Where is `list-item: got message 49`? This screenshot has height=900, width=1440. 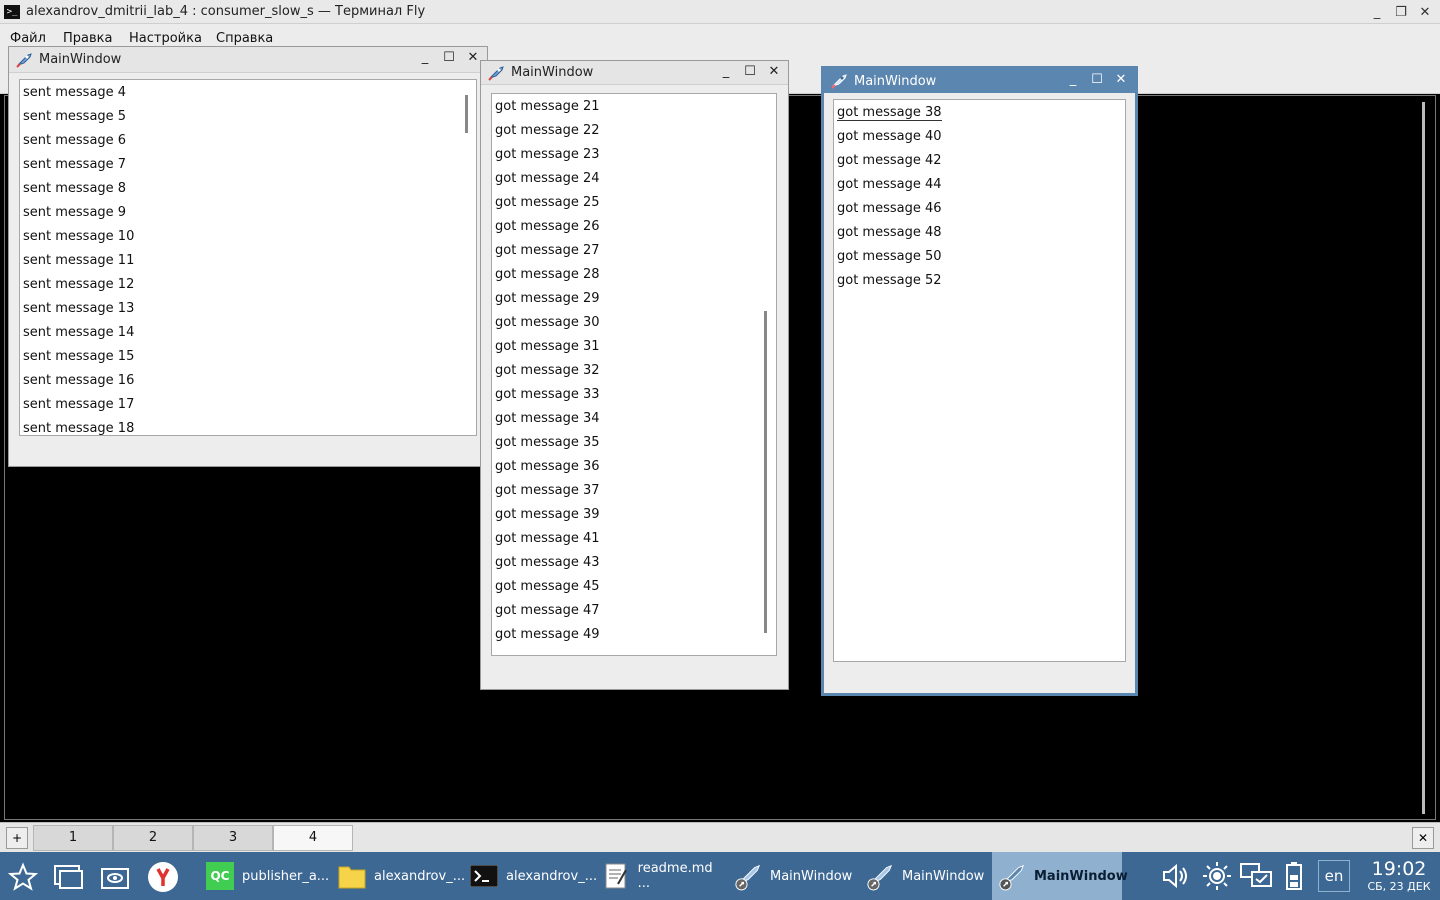 list-item: got message 49 is located at coordinates (634, 635).